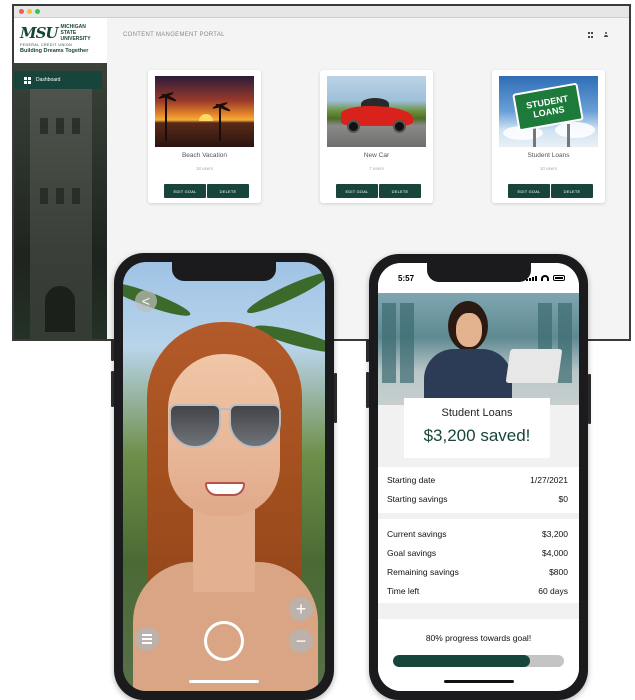  Describe the element at coordinates (403, 591) in the screenshot. I see `row-label: Time left` at that location.